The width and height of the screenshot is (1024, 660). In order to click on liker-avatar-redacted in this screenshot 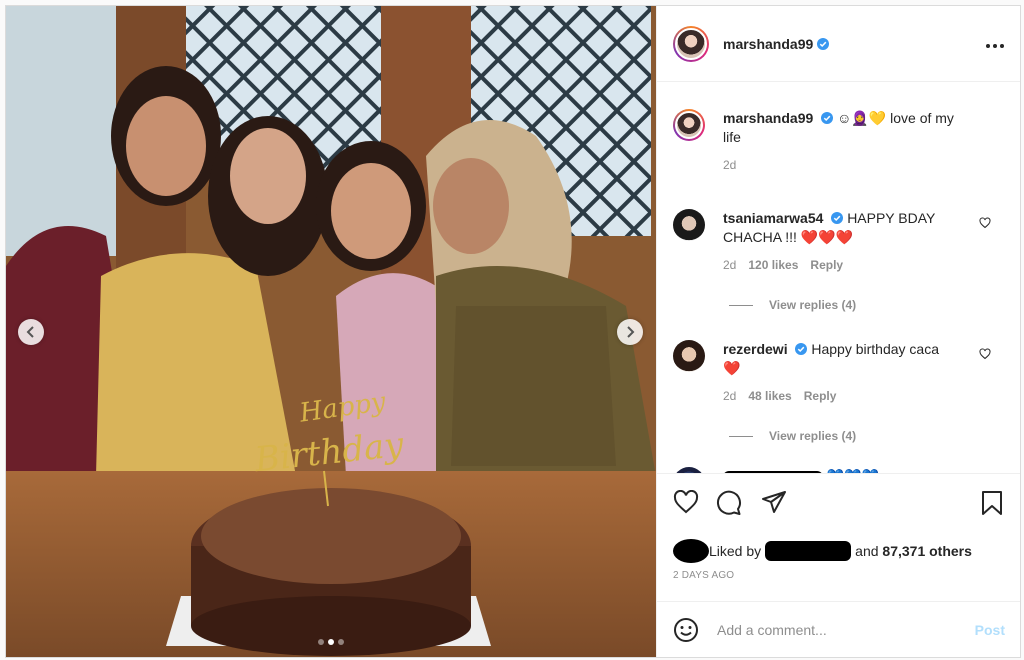, I will do `click(691, 551)`.